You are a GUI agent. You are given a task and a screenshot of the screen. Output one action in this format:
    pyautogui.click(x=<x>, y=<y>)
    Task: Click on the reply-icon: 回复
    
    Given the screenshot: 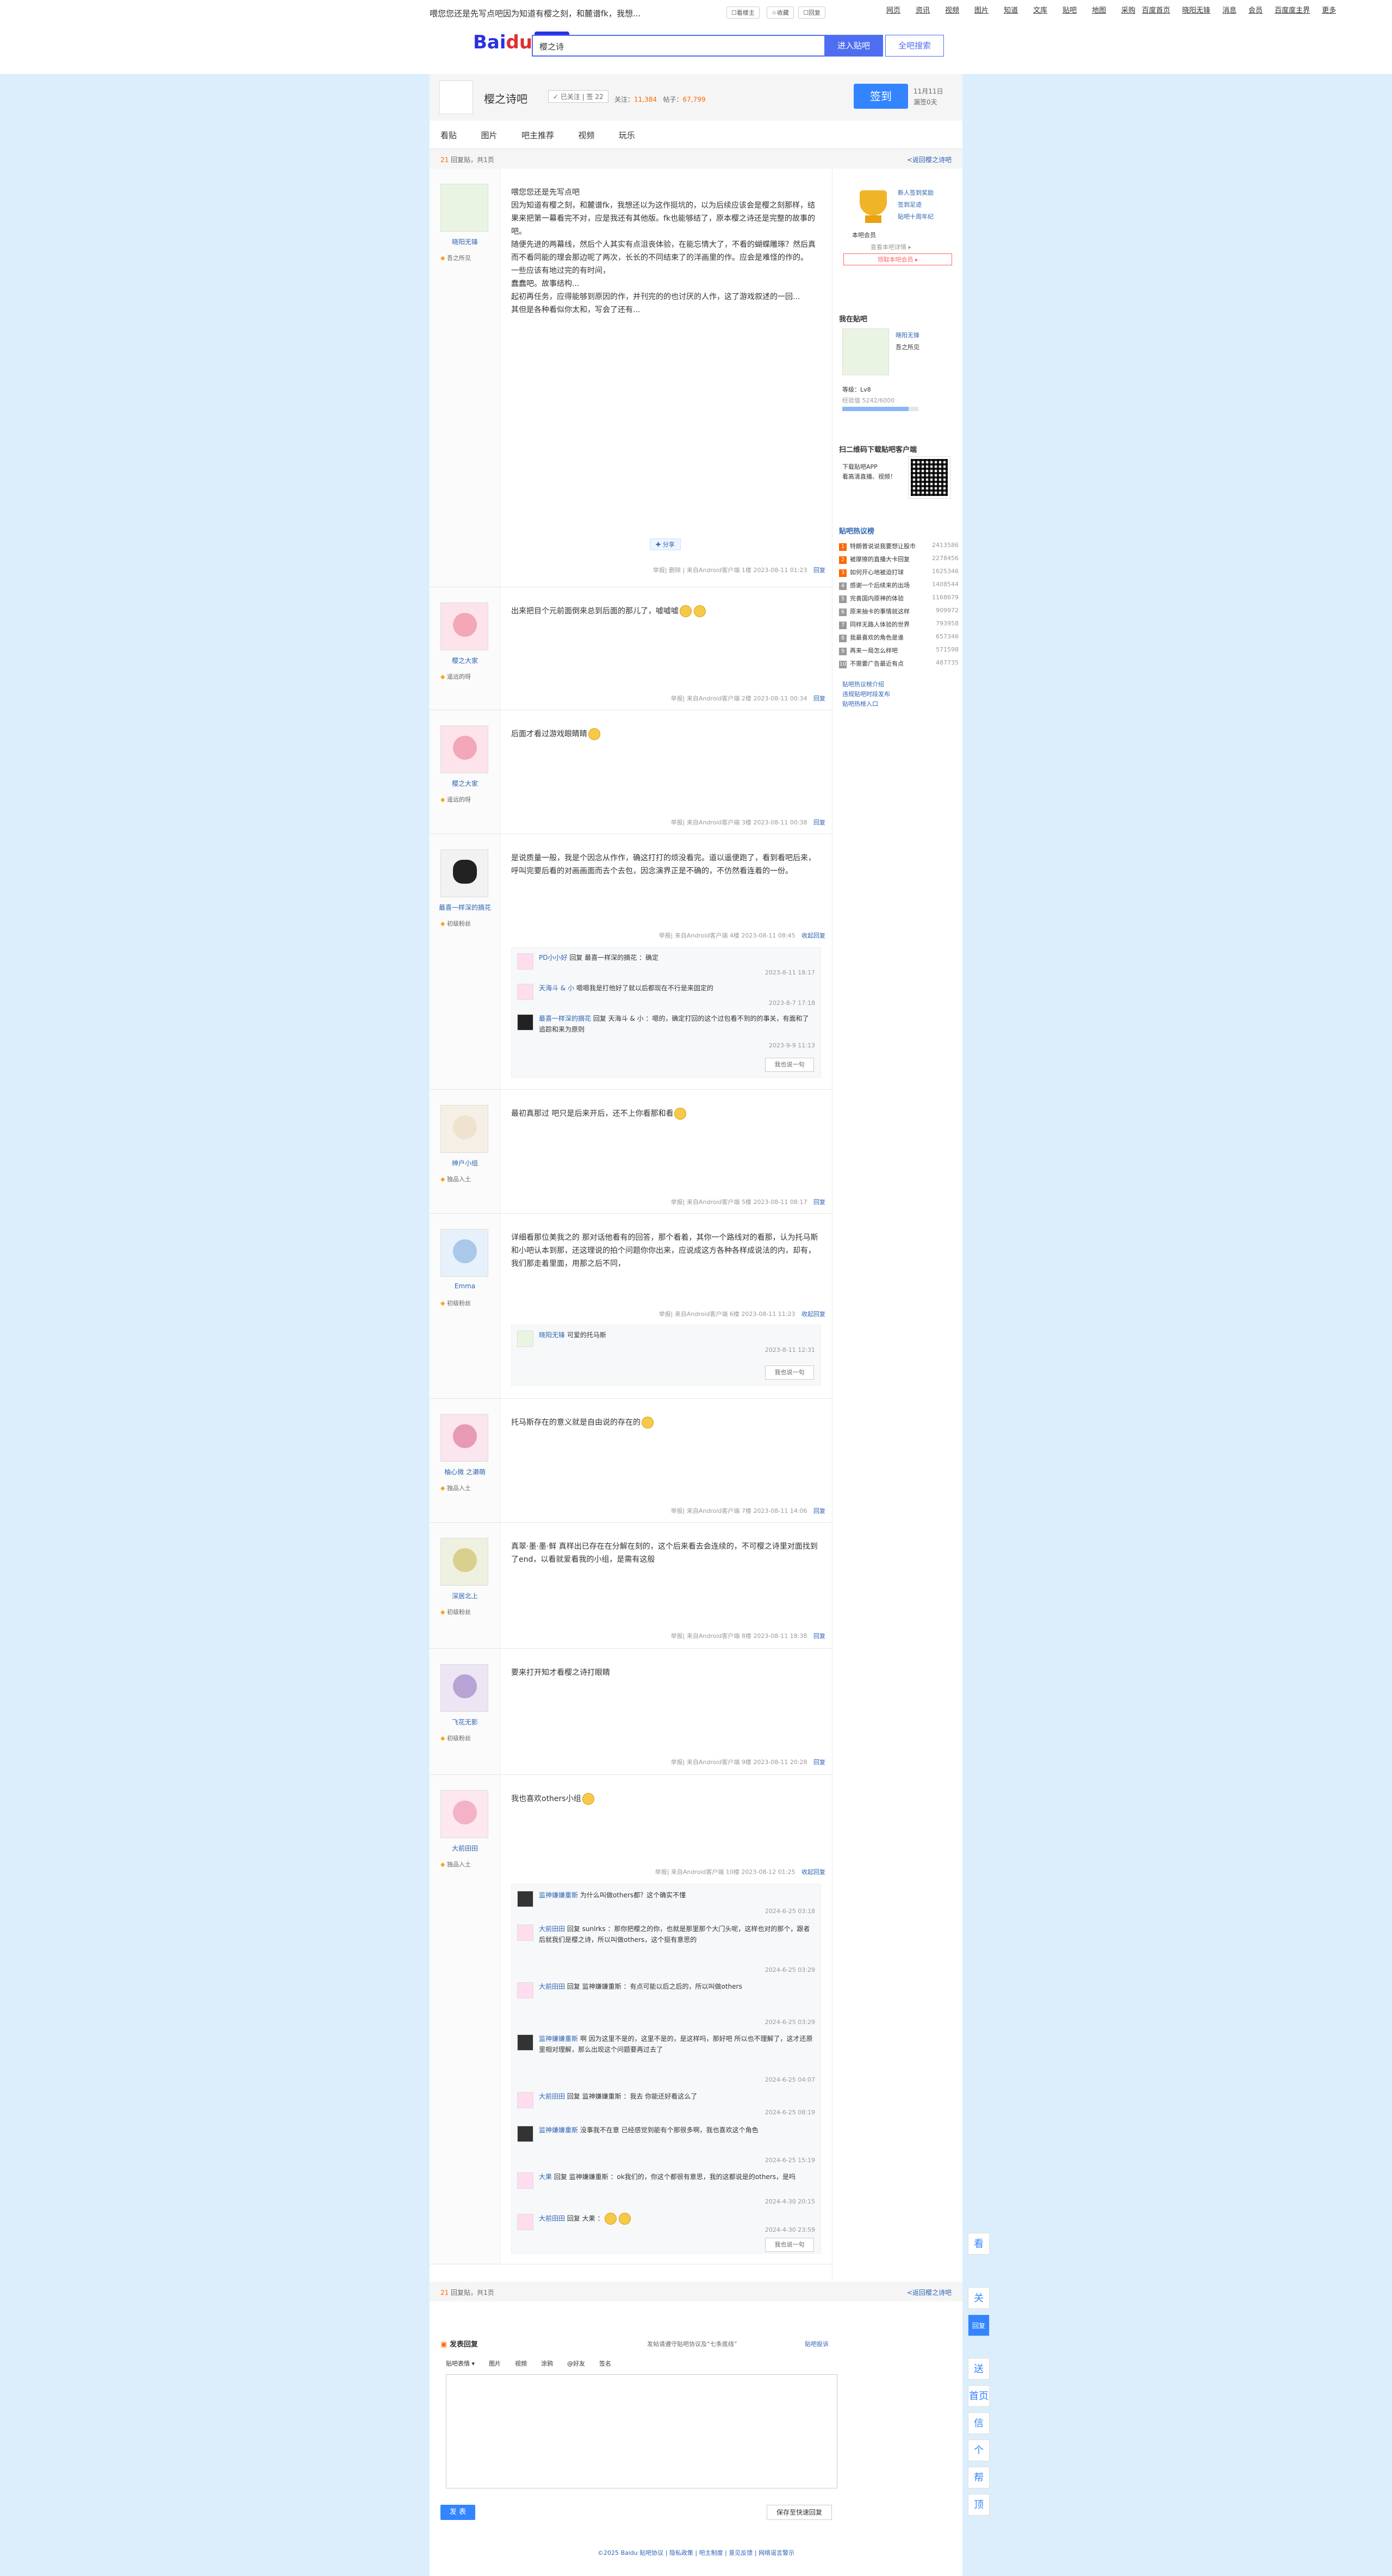 What is the action you would take?
    pyautogui.click(x=979, y=2325)
    